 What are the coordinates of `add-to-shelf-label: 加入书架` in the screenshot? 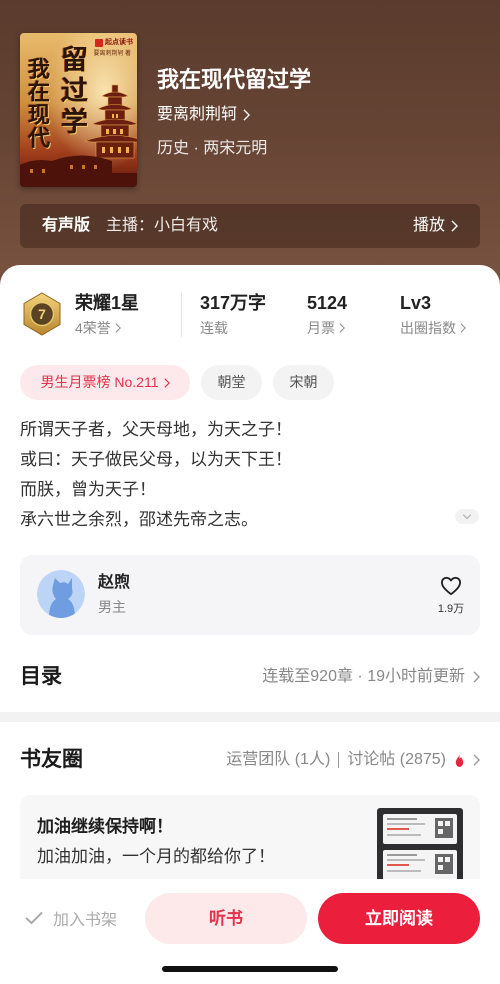 It's located at (85, 920).